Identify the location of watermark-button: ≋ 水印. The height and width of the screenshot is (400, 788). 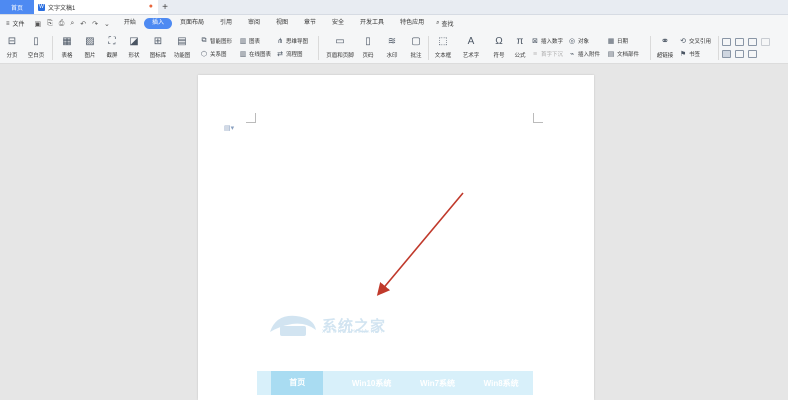
(392, 47).